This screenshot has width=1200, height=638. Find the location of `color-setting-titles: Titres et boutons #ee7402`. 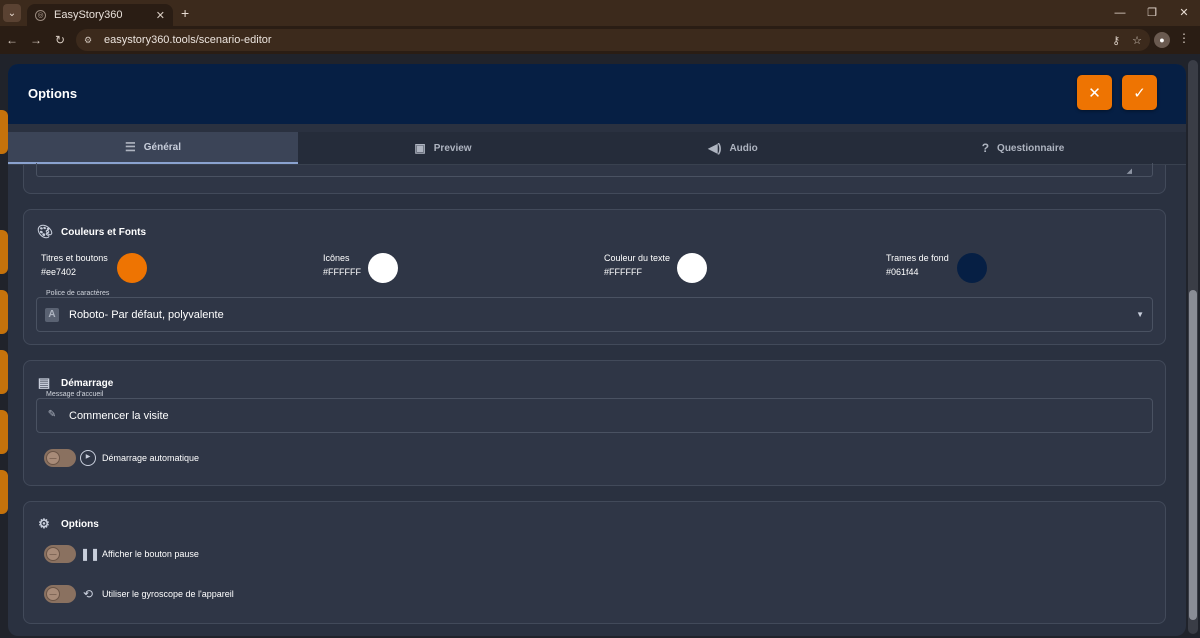

color-setting-titles: Titres et boutons #ee7402 is located at coordinates (94, 268).